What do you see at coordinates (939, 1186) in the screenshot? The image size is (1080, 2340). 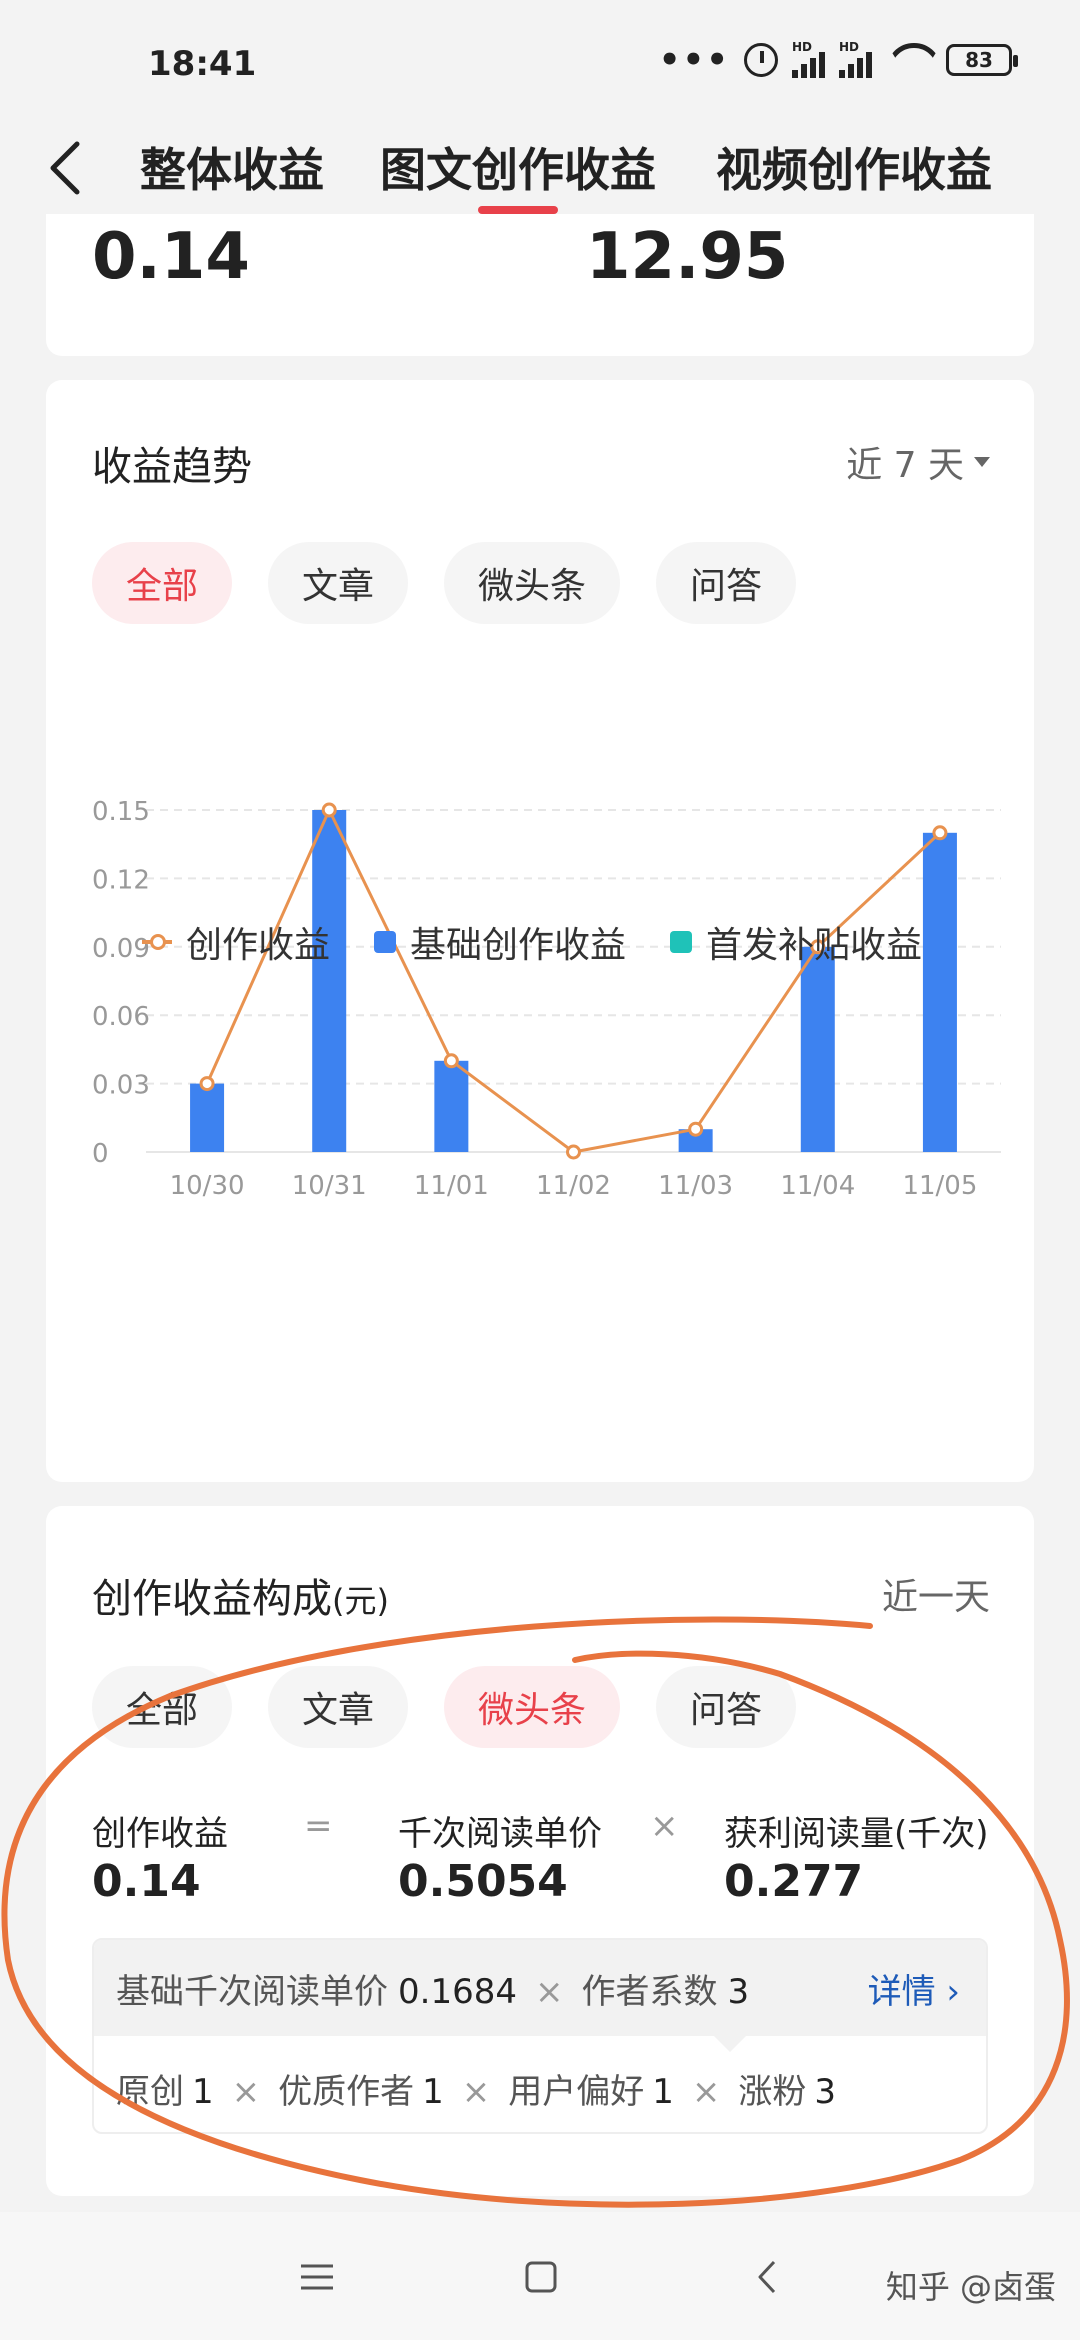 I see `chart-x-tick-label: 11/05` at bounding box center [939, 1186].